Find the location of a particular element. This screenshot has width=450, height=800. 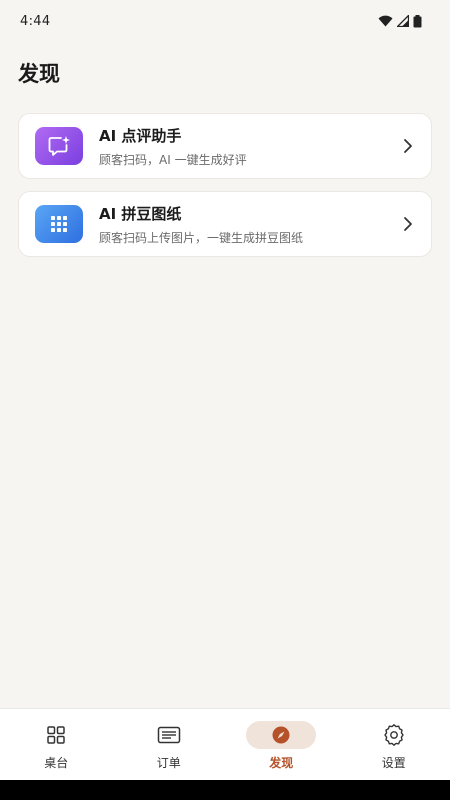

grid-icon is located at coordinates (56, 735).